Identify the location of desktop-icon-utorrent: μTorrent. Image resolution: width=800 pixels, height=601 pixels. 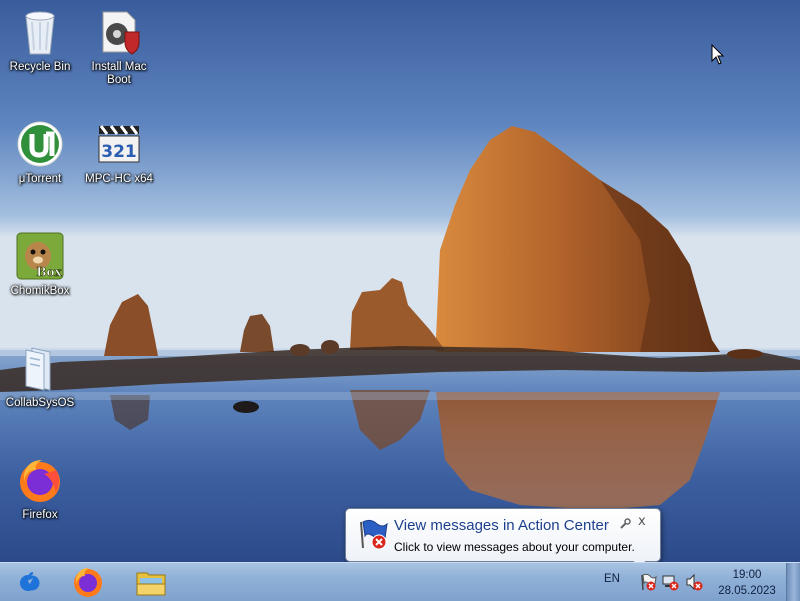
(40, 153).